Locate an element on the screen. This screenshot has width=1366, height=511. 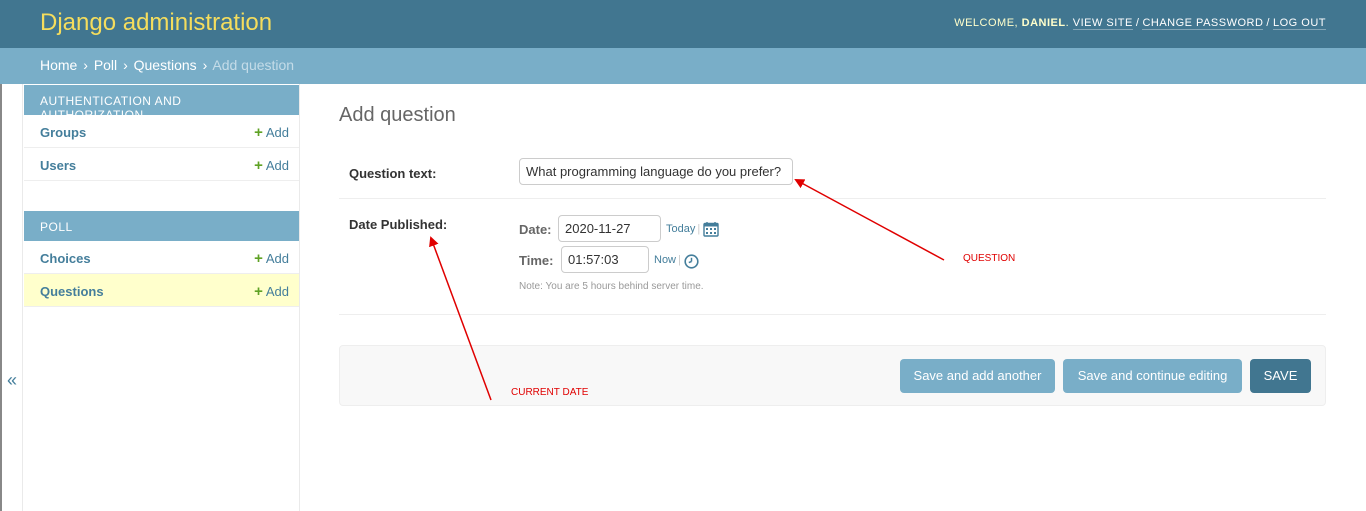
save-and-add-another-button: Save and add another is located at coordinates (977, 376).